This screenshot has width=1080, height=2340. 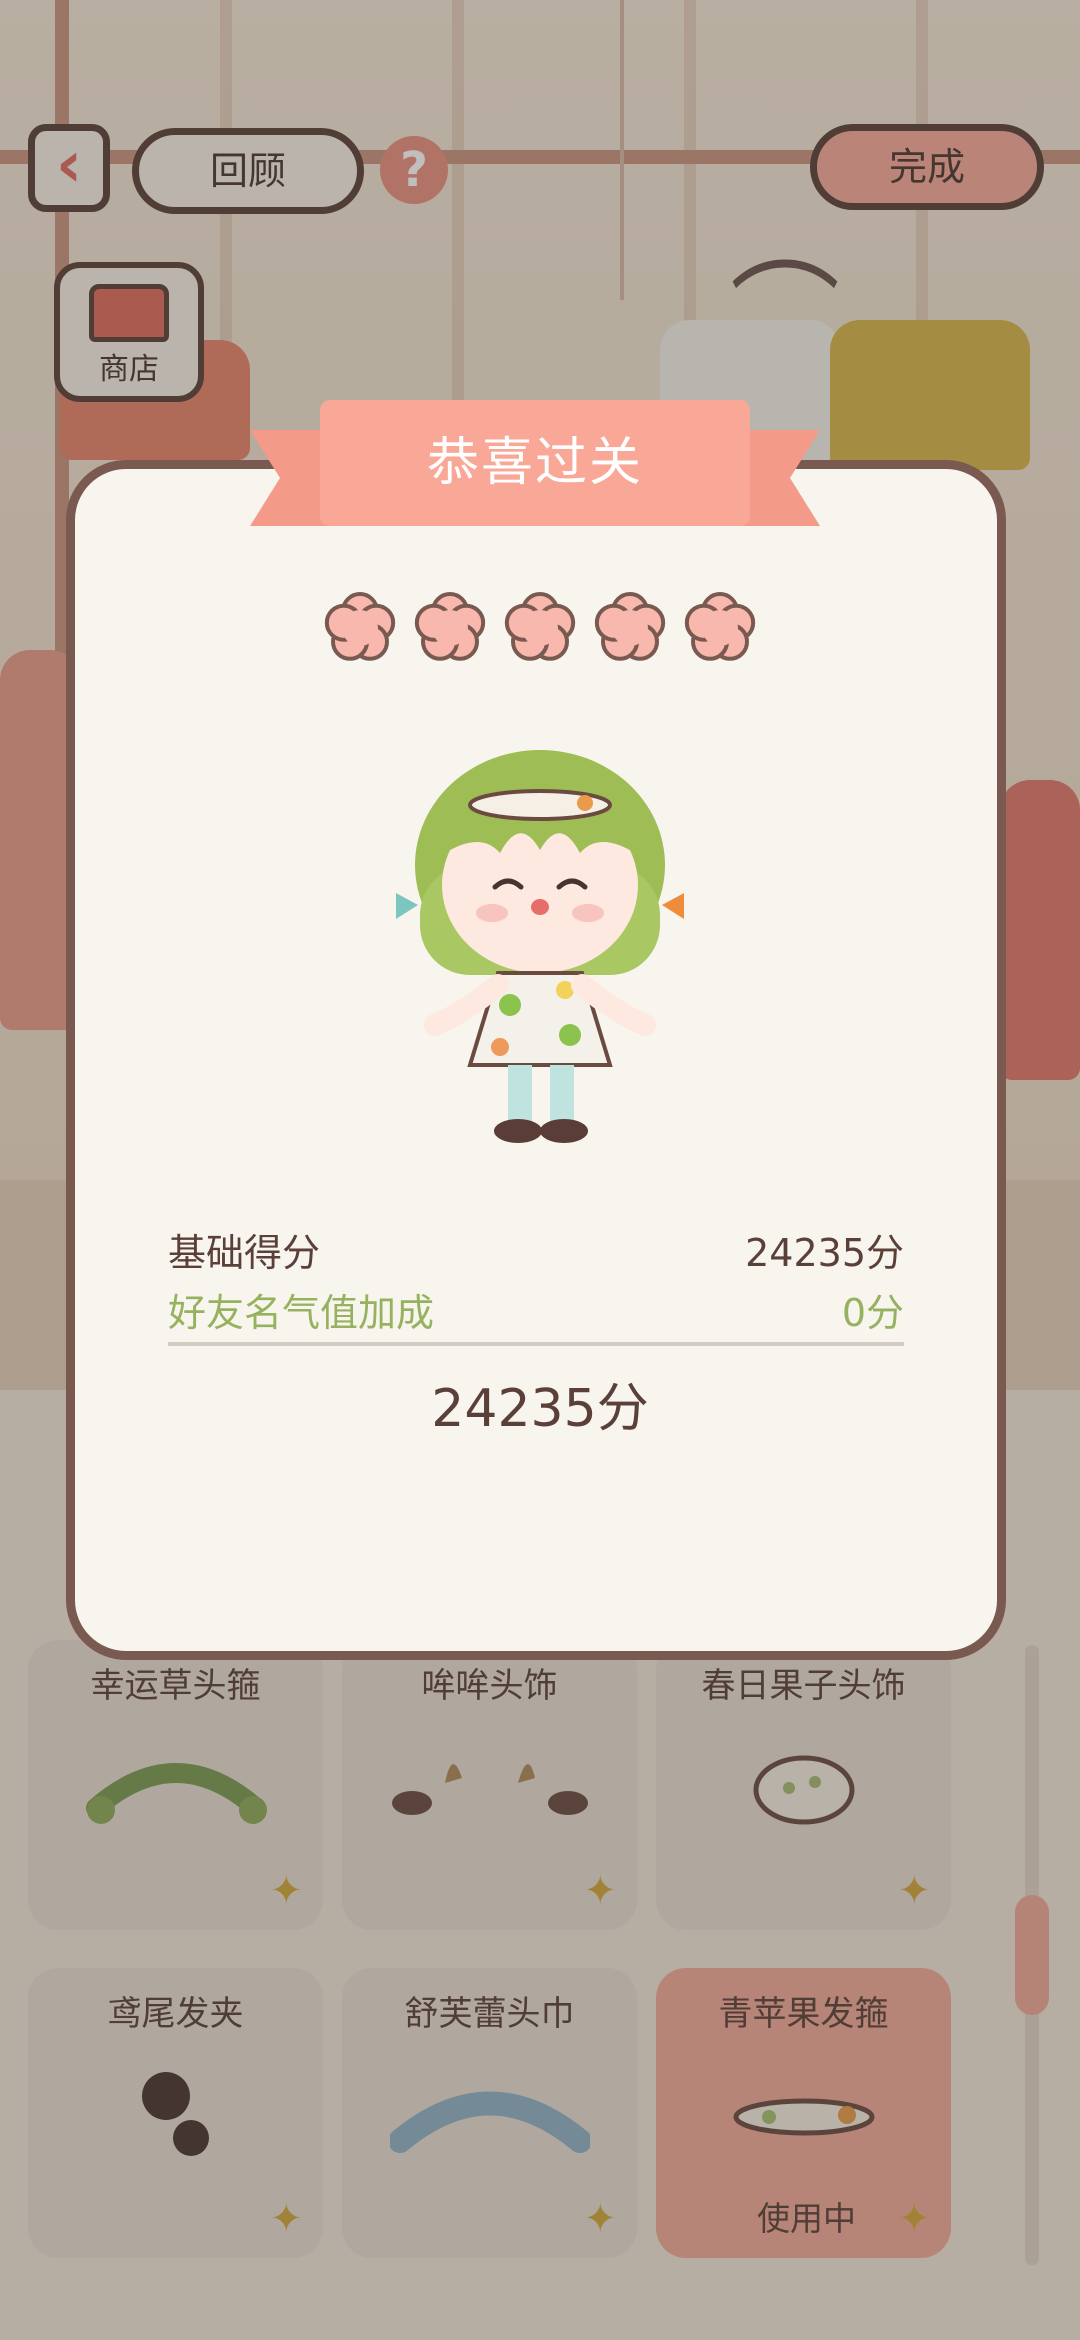 What do you see at coordinates (824, 1253) in the screenshot?
I see `base-score-value: 24235分` at bounding box center [824, 1253].